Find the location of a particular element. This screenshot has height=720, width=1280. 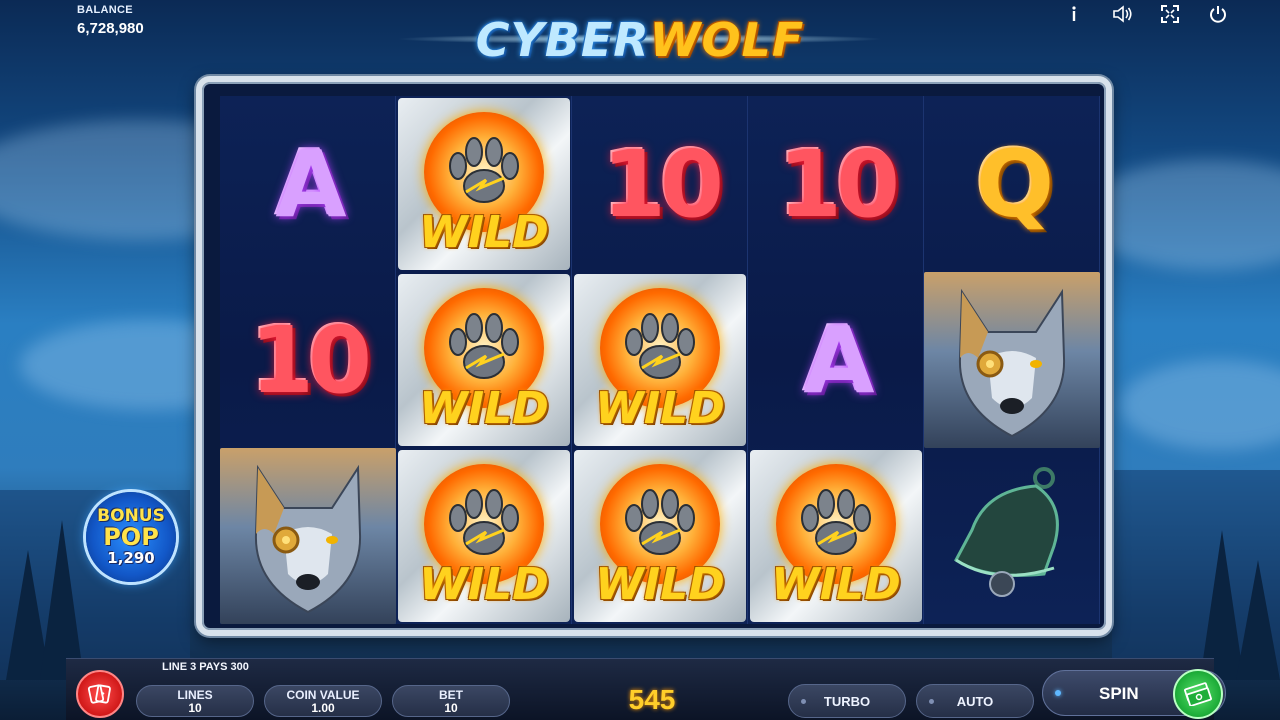

game-logo: CYBERWOLF is located at coordinates (640, 40).